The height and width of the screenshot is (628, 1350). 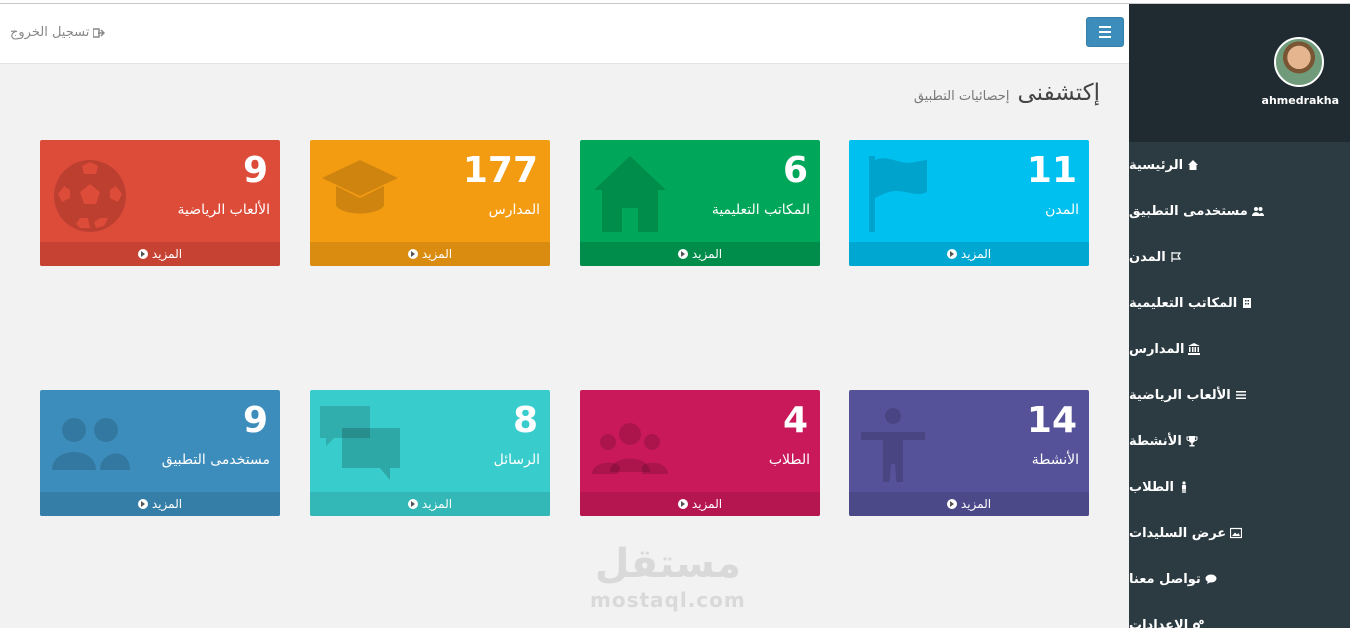 What do you see at coordinates (564, 34) in the screenshot?
I see `top-navbar: تسجيل الخروج` at bounding box center [564, 34].